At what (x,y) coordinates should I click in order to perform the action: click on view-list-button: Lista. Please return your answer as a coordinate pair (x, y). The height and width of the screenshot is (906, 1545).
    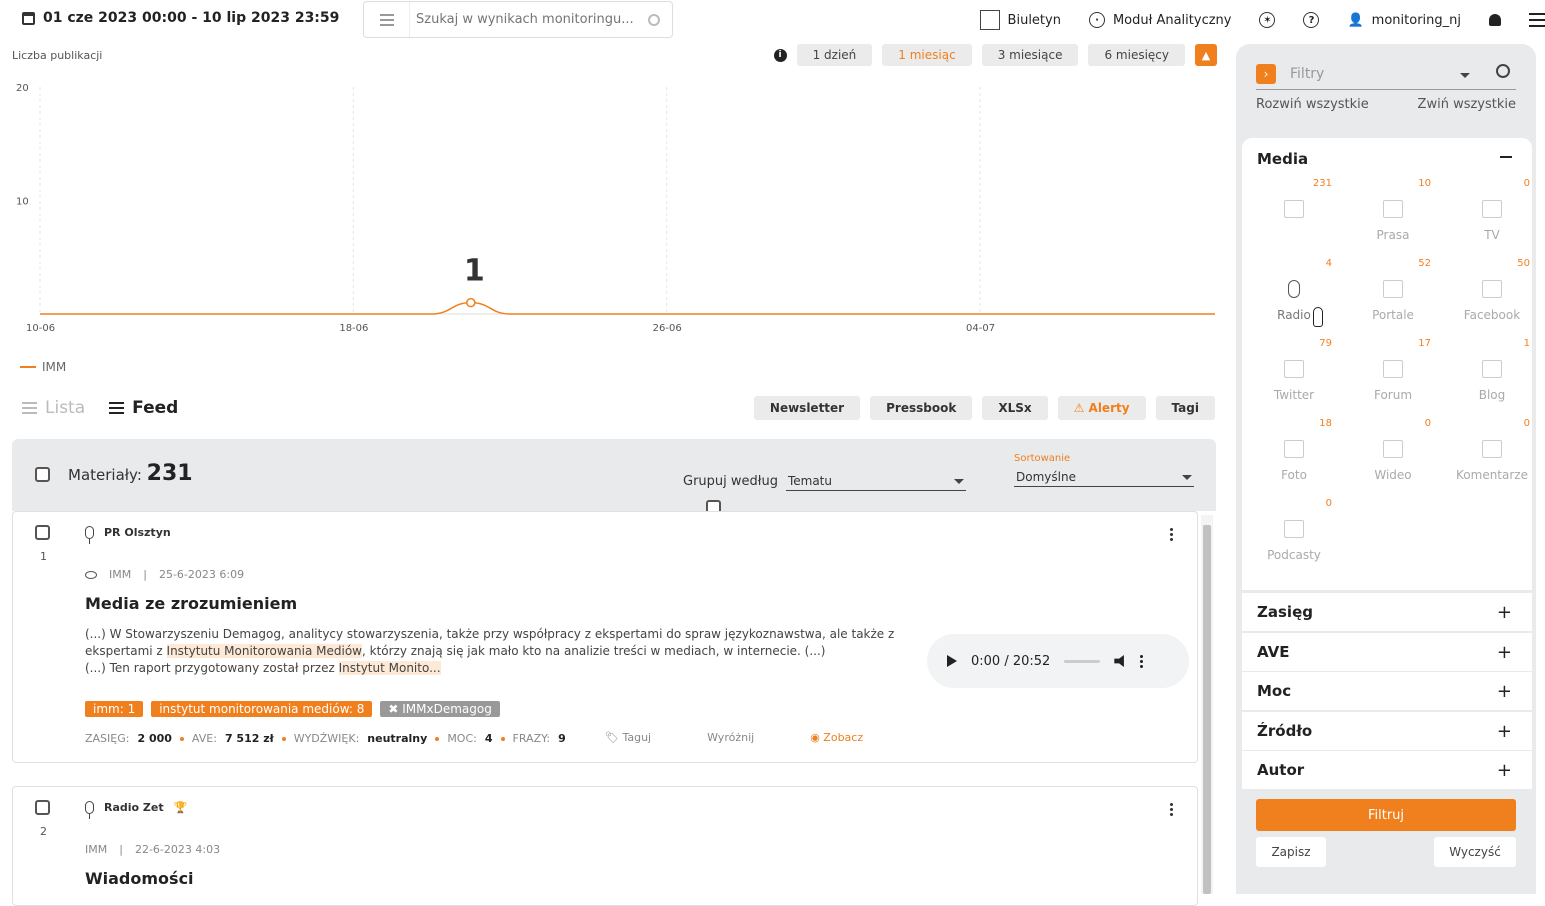
    Looking at the image, I should click on (53, 408).